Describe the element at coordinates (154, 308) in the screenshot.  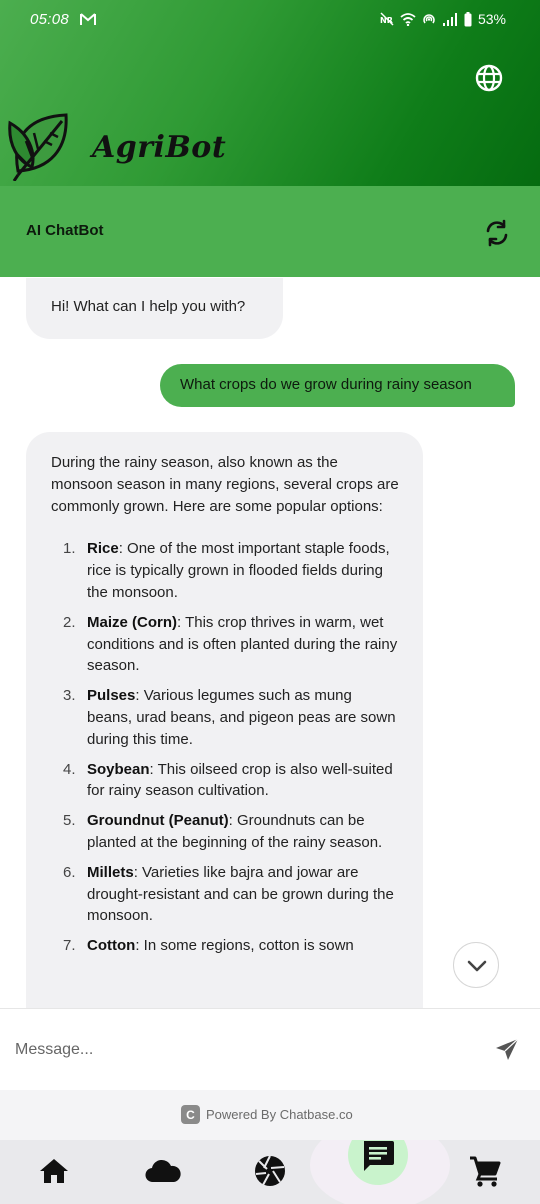
I see `bot-greeting-message: Hi! What can I help you with?` at that location.